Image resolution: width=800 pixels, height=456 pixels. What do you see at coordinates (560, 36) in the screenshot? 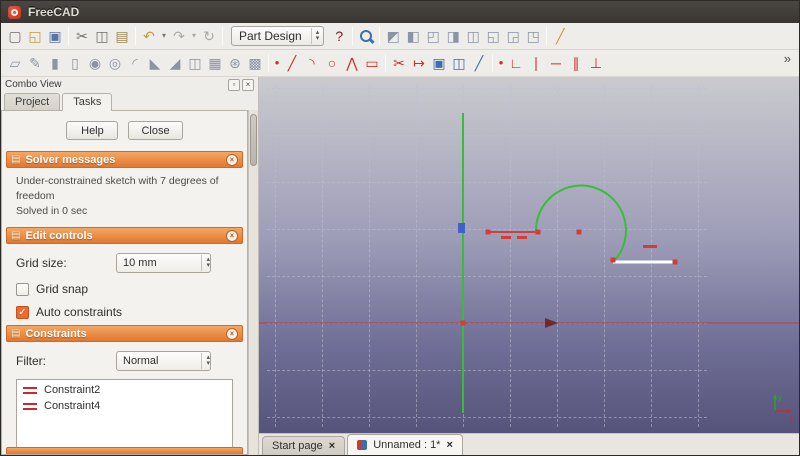
I see `measure-distance-icon: ╱` at bounding box center [560, 36].